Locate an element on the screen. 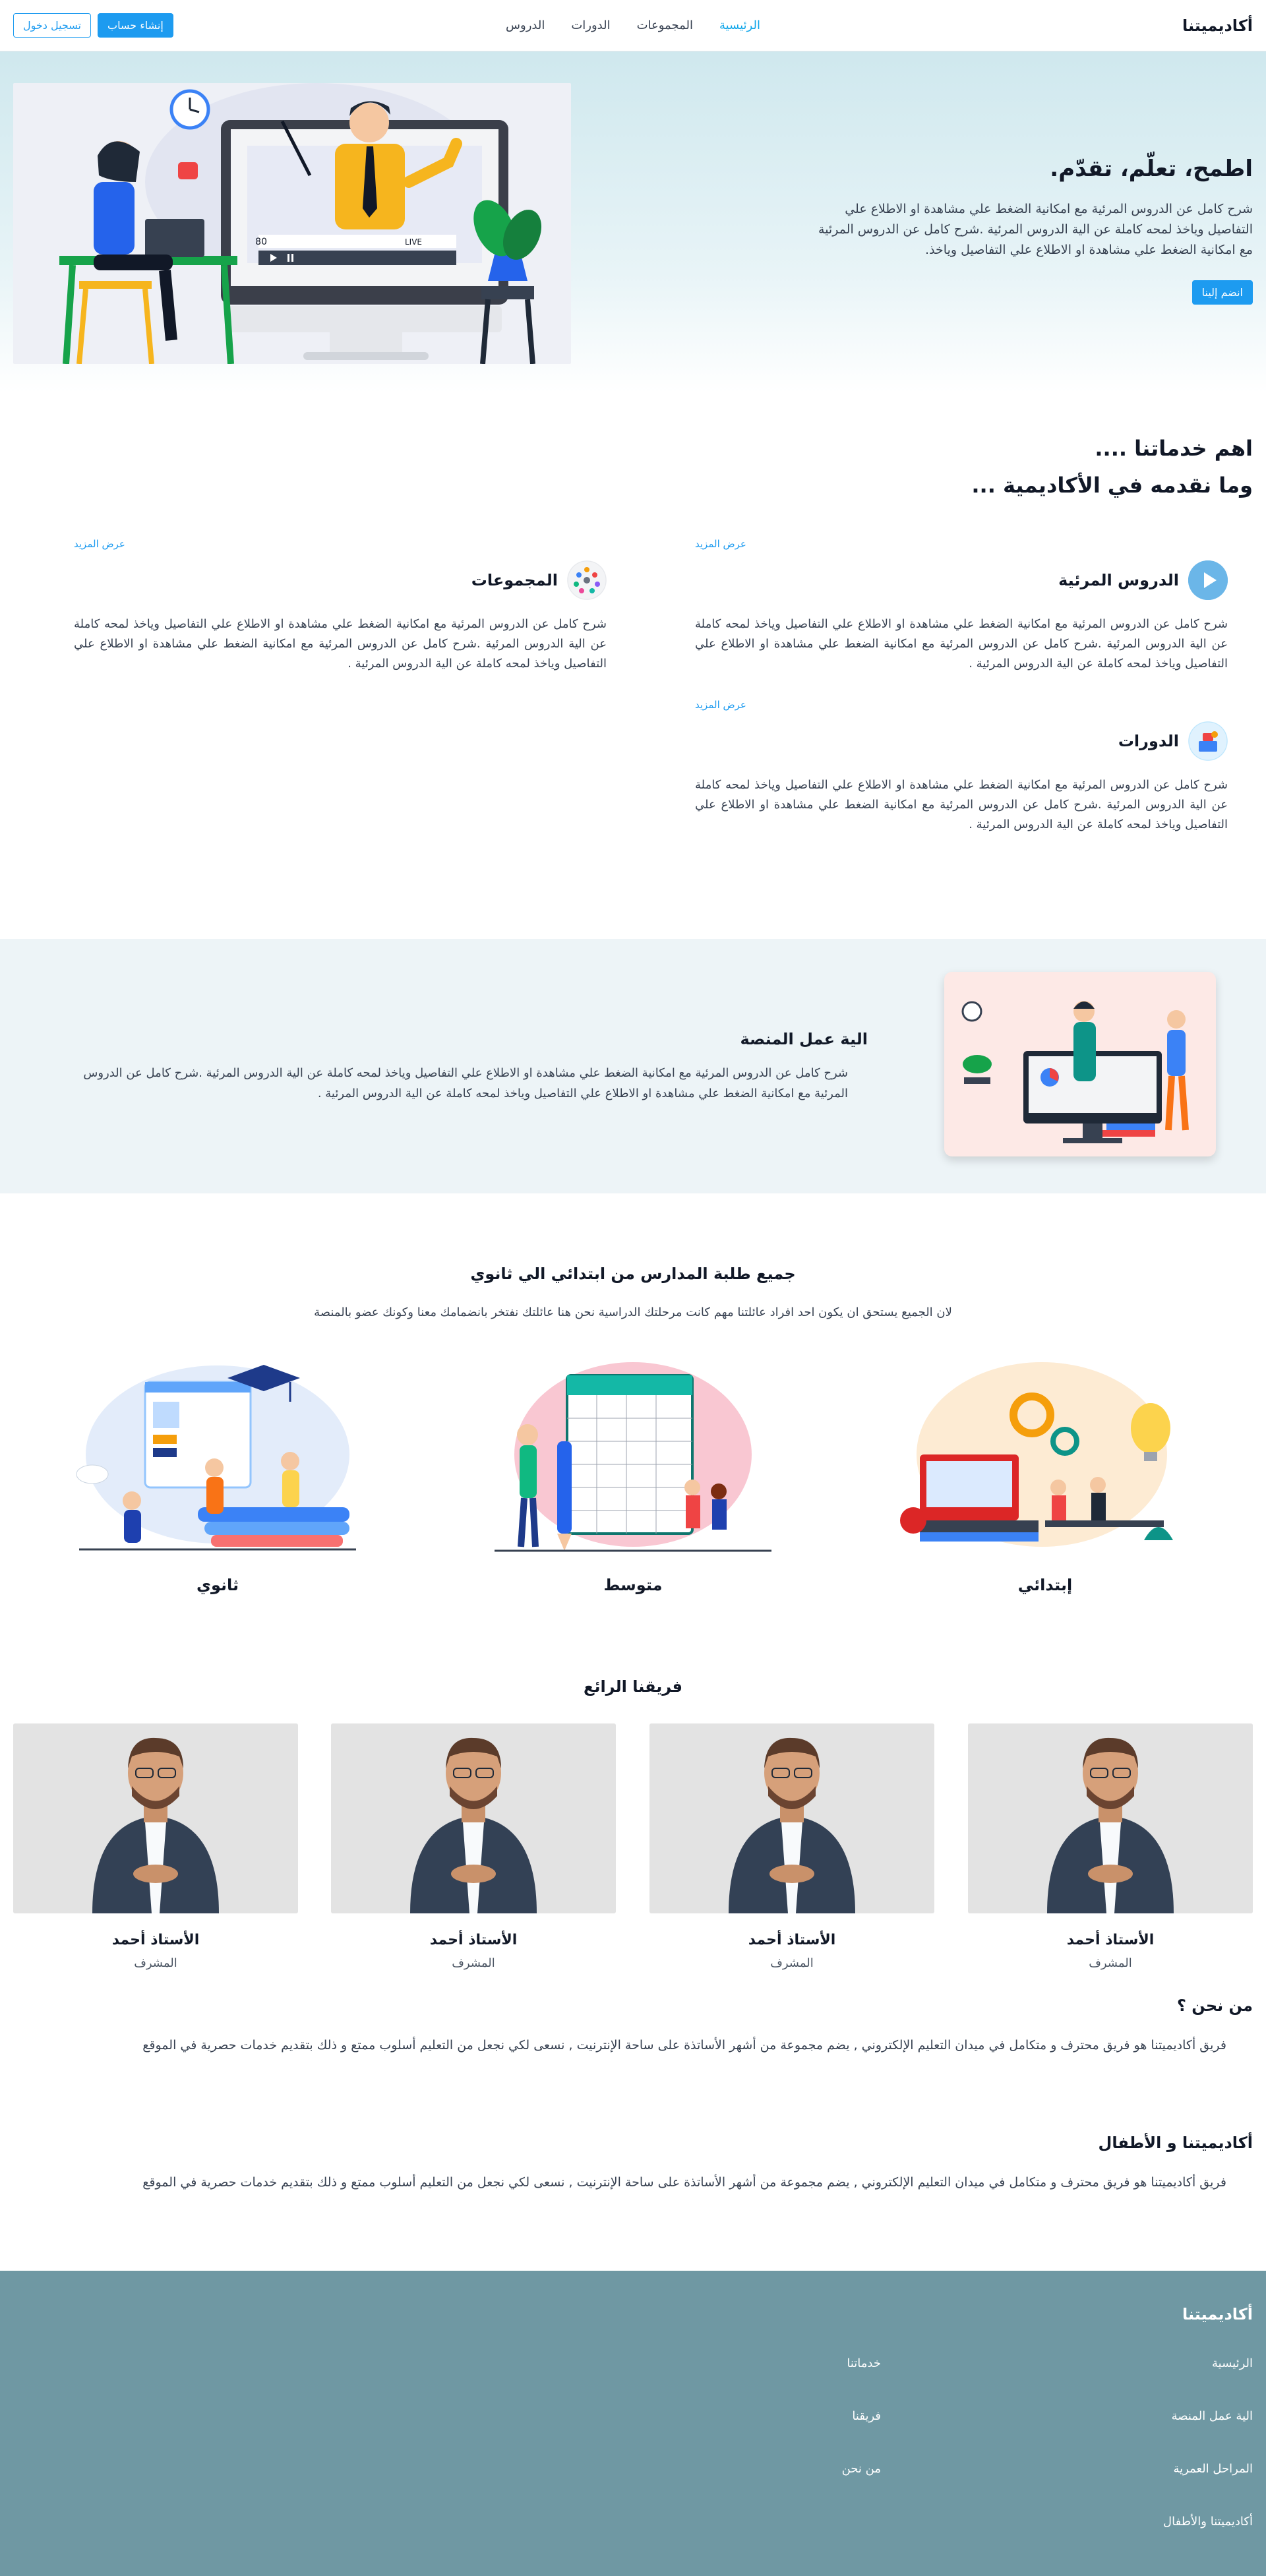  join-us-button: انضم إلينا is located at coordinates (1222, 292).